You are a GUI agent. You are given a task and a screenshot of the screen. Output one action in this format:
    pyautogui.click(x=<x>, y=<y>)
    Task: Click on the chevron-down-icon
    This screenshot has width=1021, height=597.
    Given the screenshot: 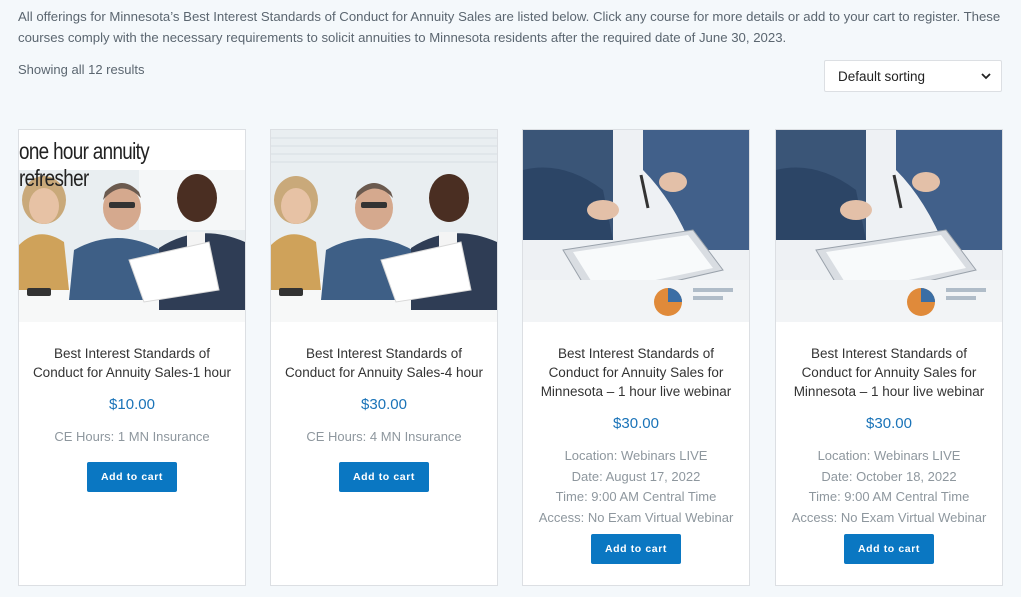 What is the action you would take?
    pyautogui.click(x=986, y=76)
    